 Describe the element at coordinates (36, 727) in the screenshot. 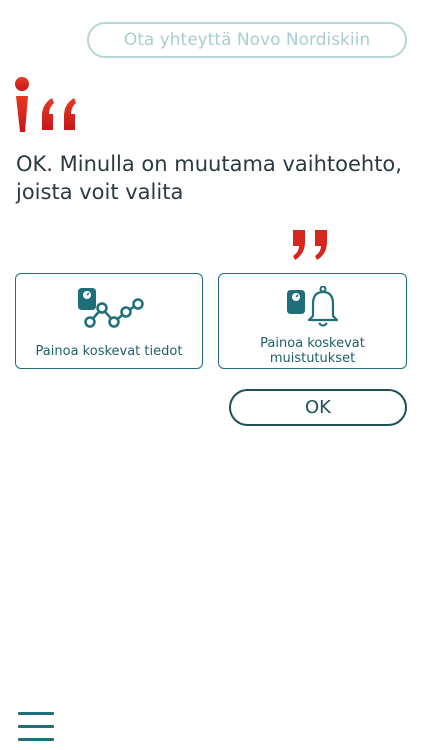

I see `hamburger-menu-icon` at that location.